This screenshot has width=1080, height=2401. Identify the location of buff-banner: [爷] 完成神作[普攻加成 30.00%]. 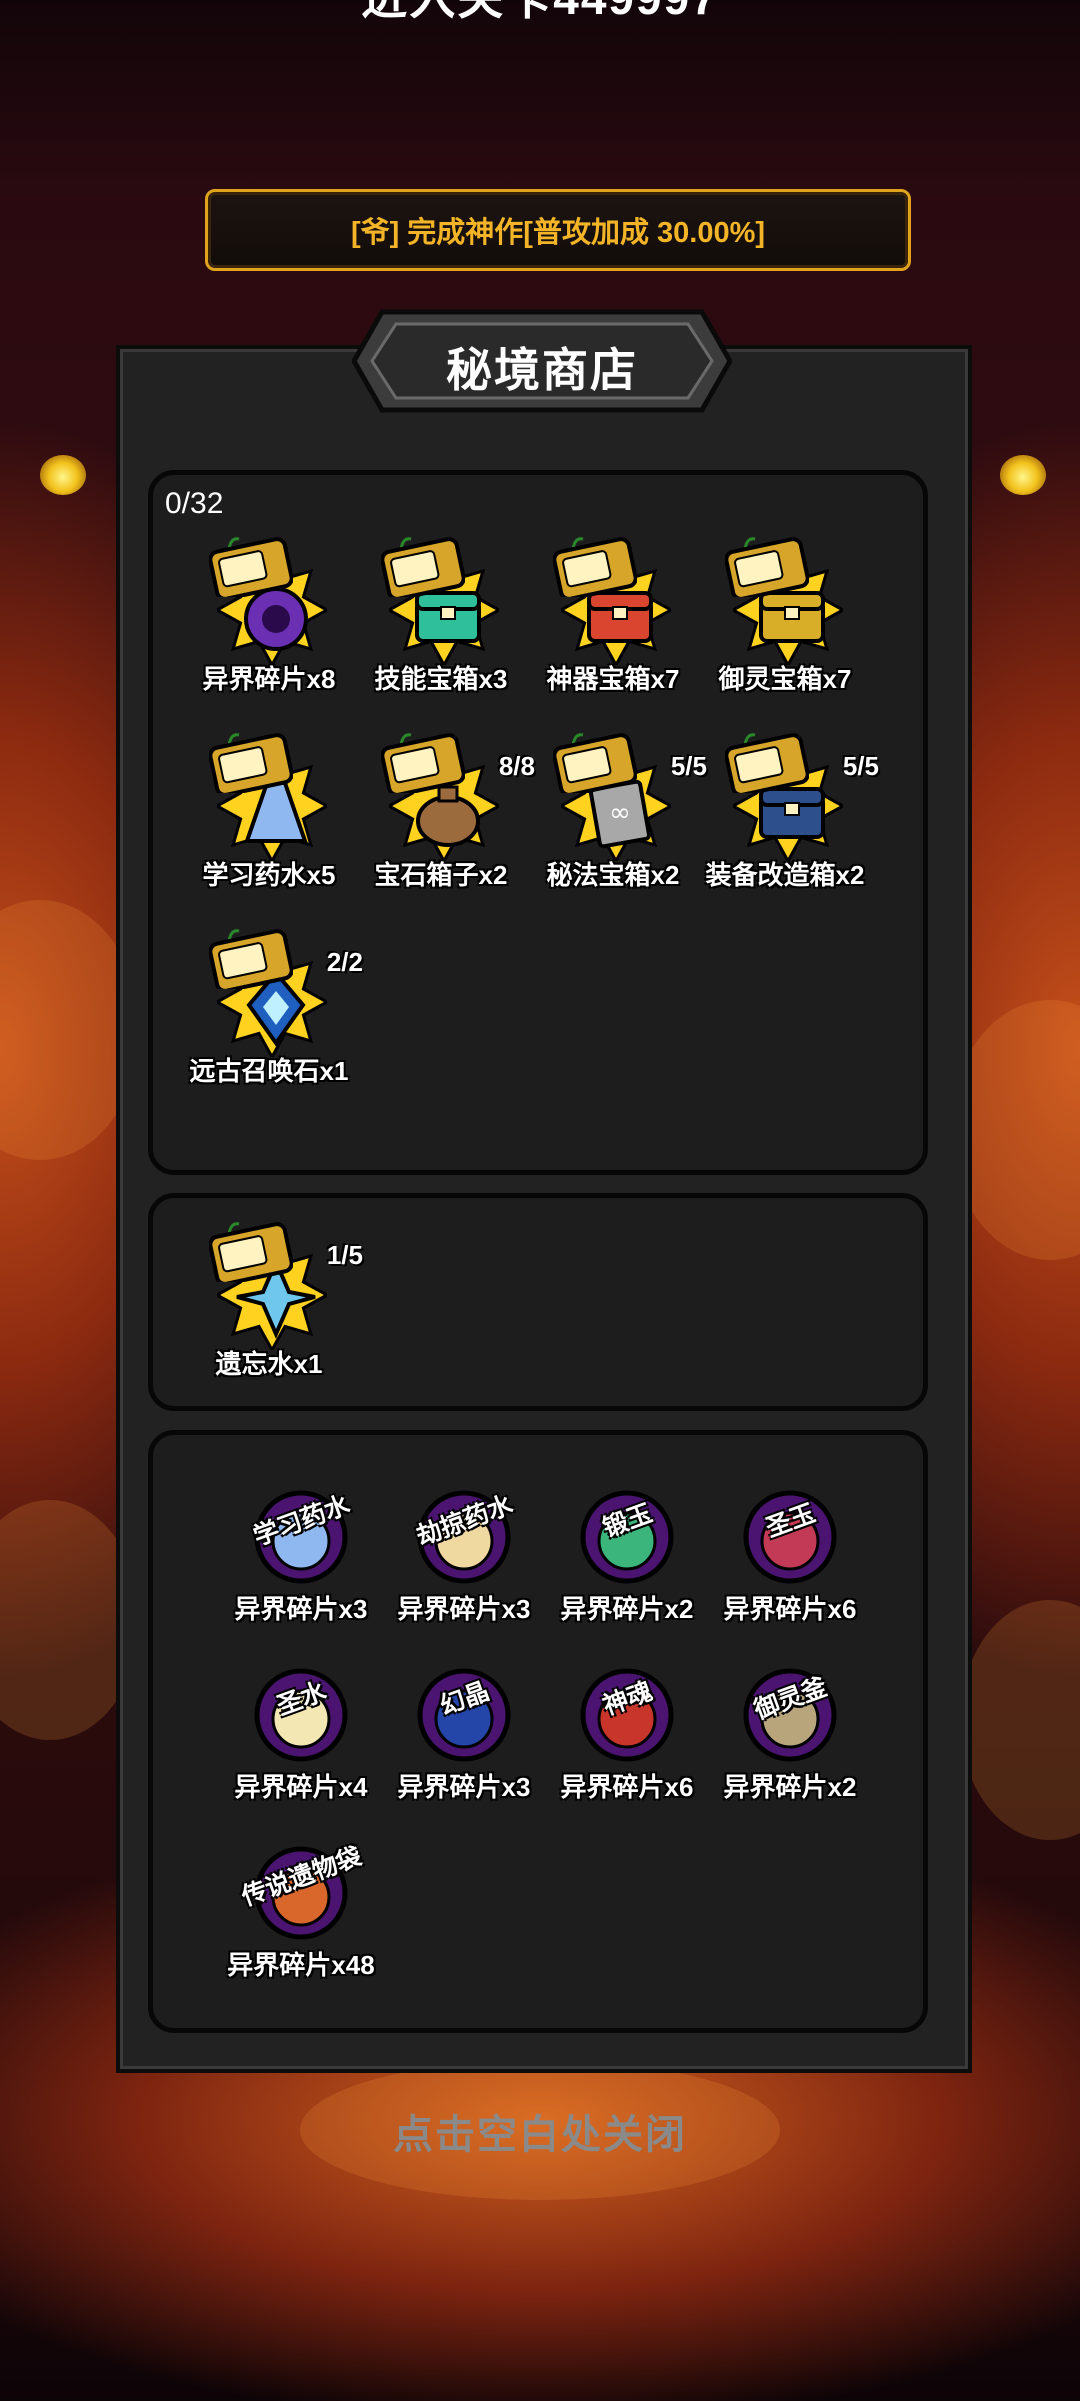
(558, 230).